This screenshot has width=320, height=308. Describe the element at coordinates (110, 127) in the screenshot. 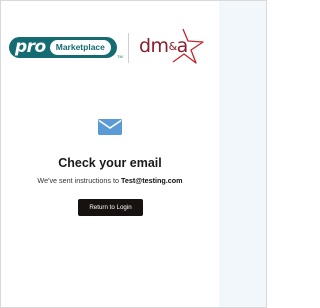

I see `envelope-icon` at that location.